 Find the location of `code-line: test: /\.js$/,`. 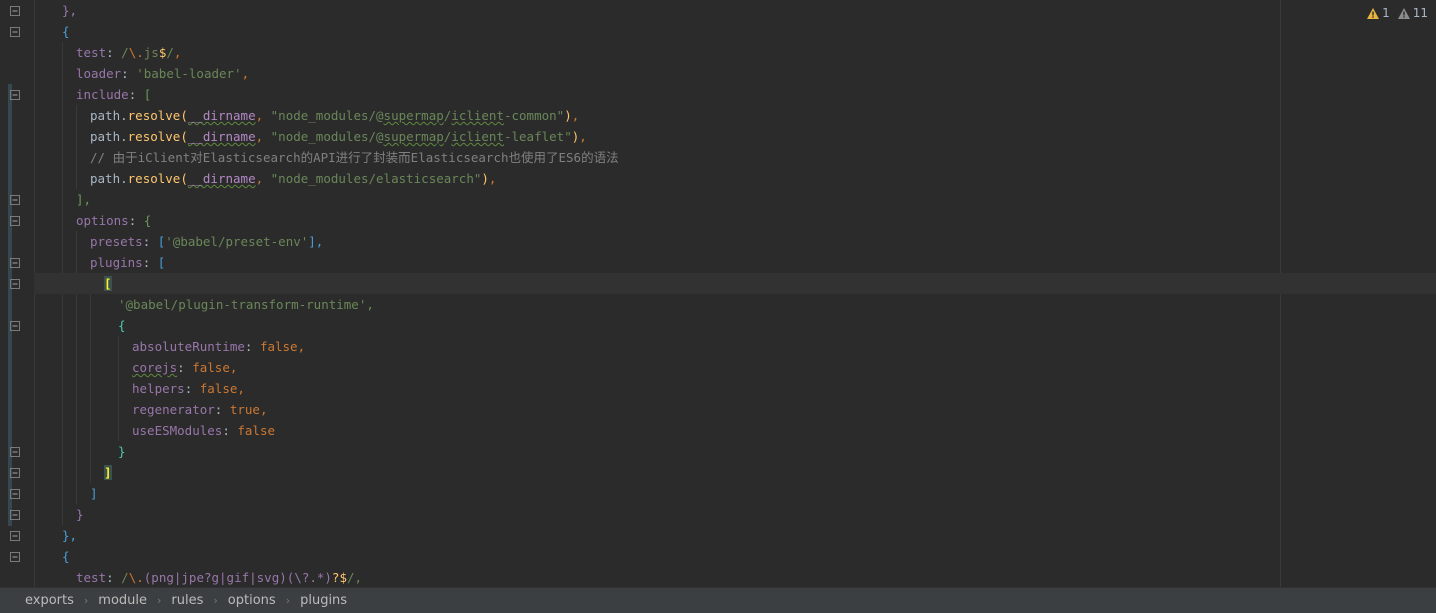

code-line: test: /\.js$/, is located at coordinates (735, 52).